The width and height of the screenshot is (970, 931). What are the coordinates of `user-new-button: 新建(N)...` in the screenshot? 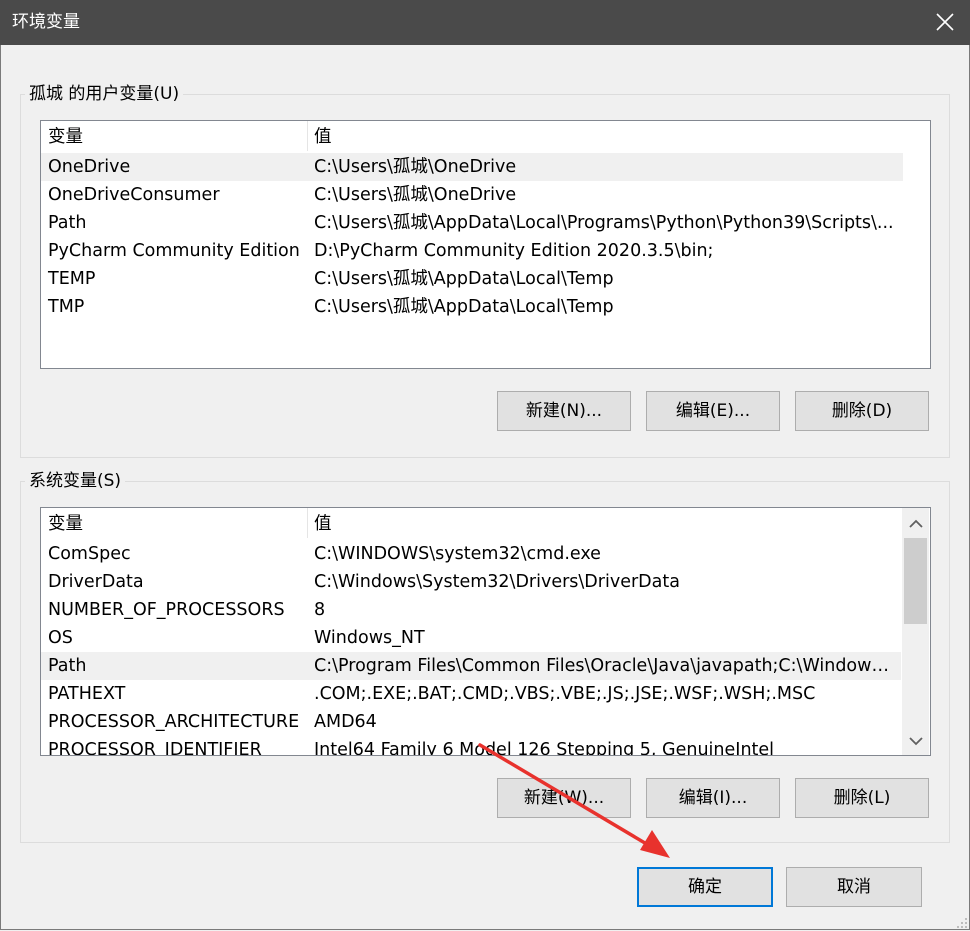 It's located at (564, 411).